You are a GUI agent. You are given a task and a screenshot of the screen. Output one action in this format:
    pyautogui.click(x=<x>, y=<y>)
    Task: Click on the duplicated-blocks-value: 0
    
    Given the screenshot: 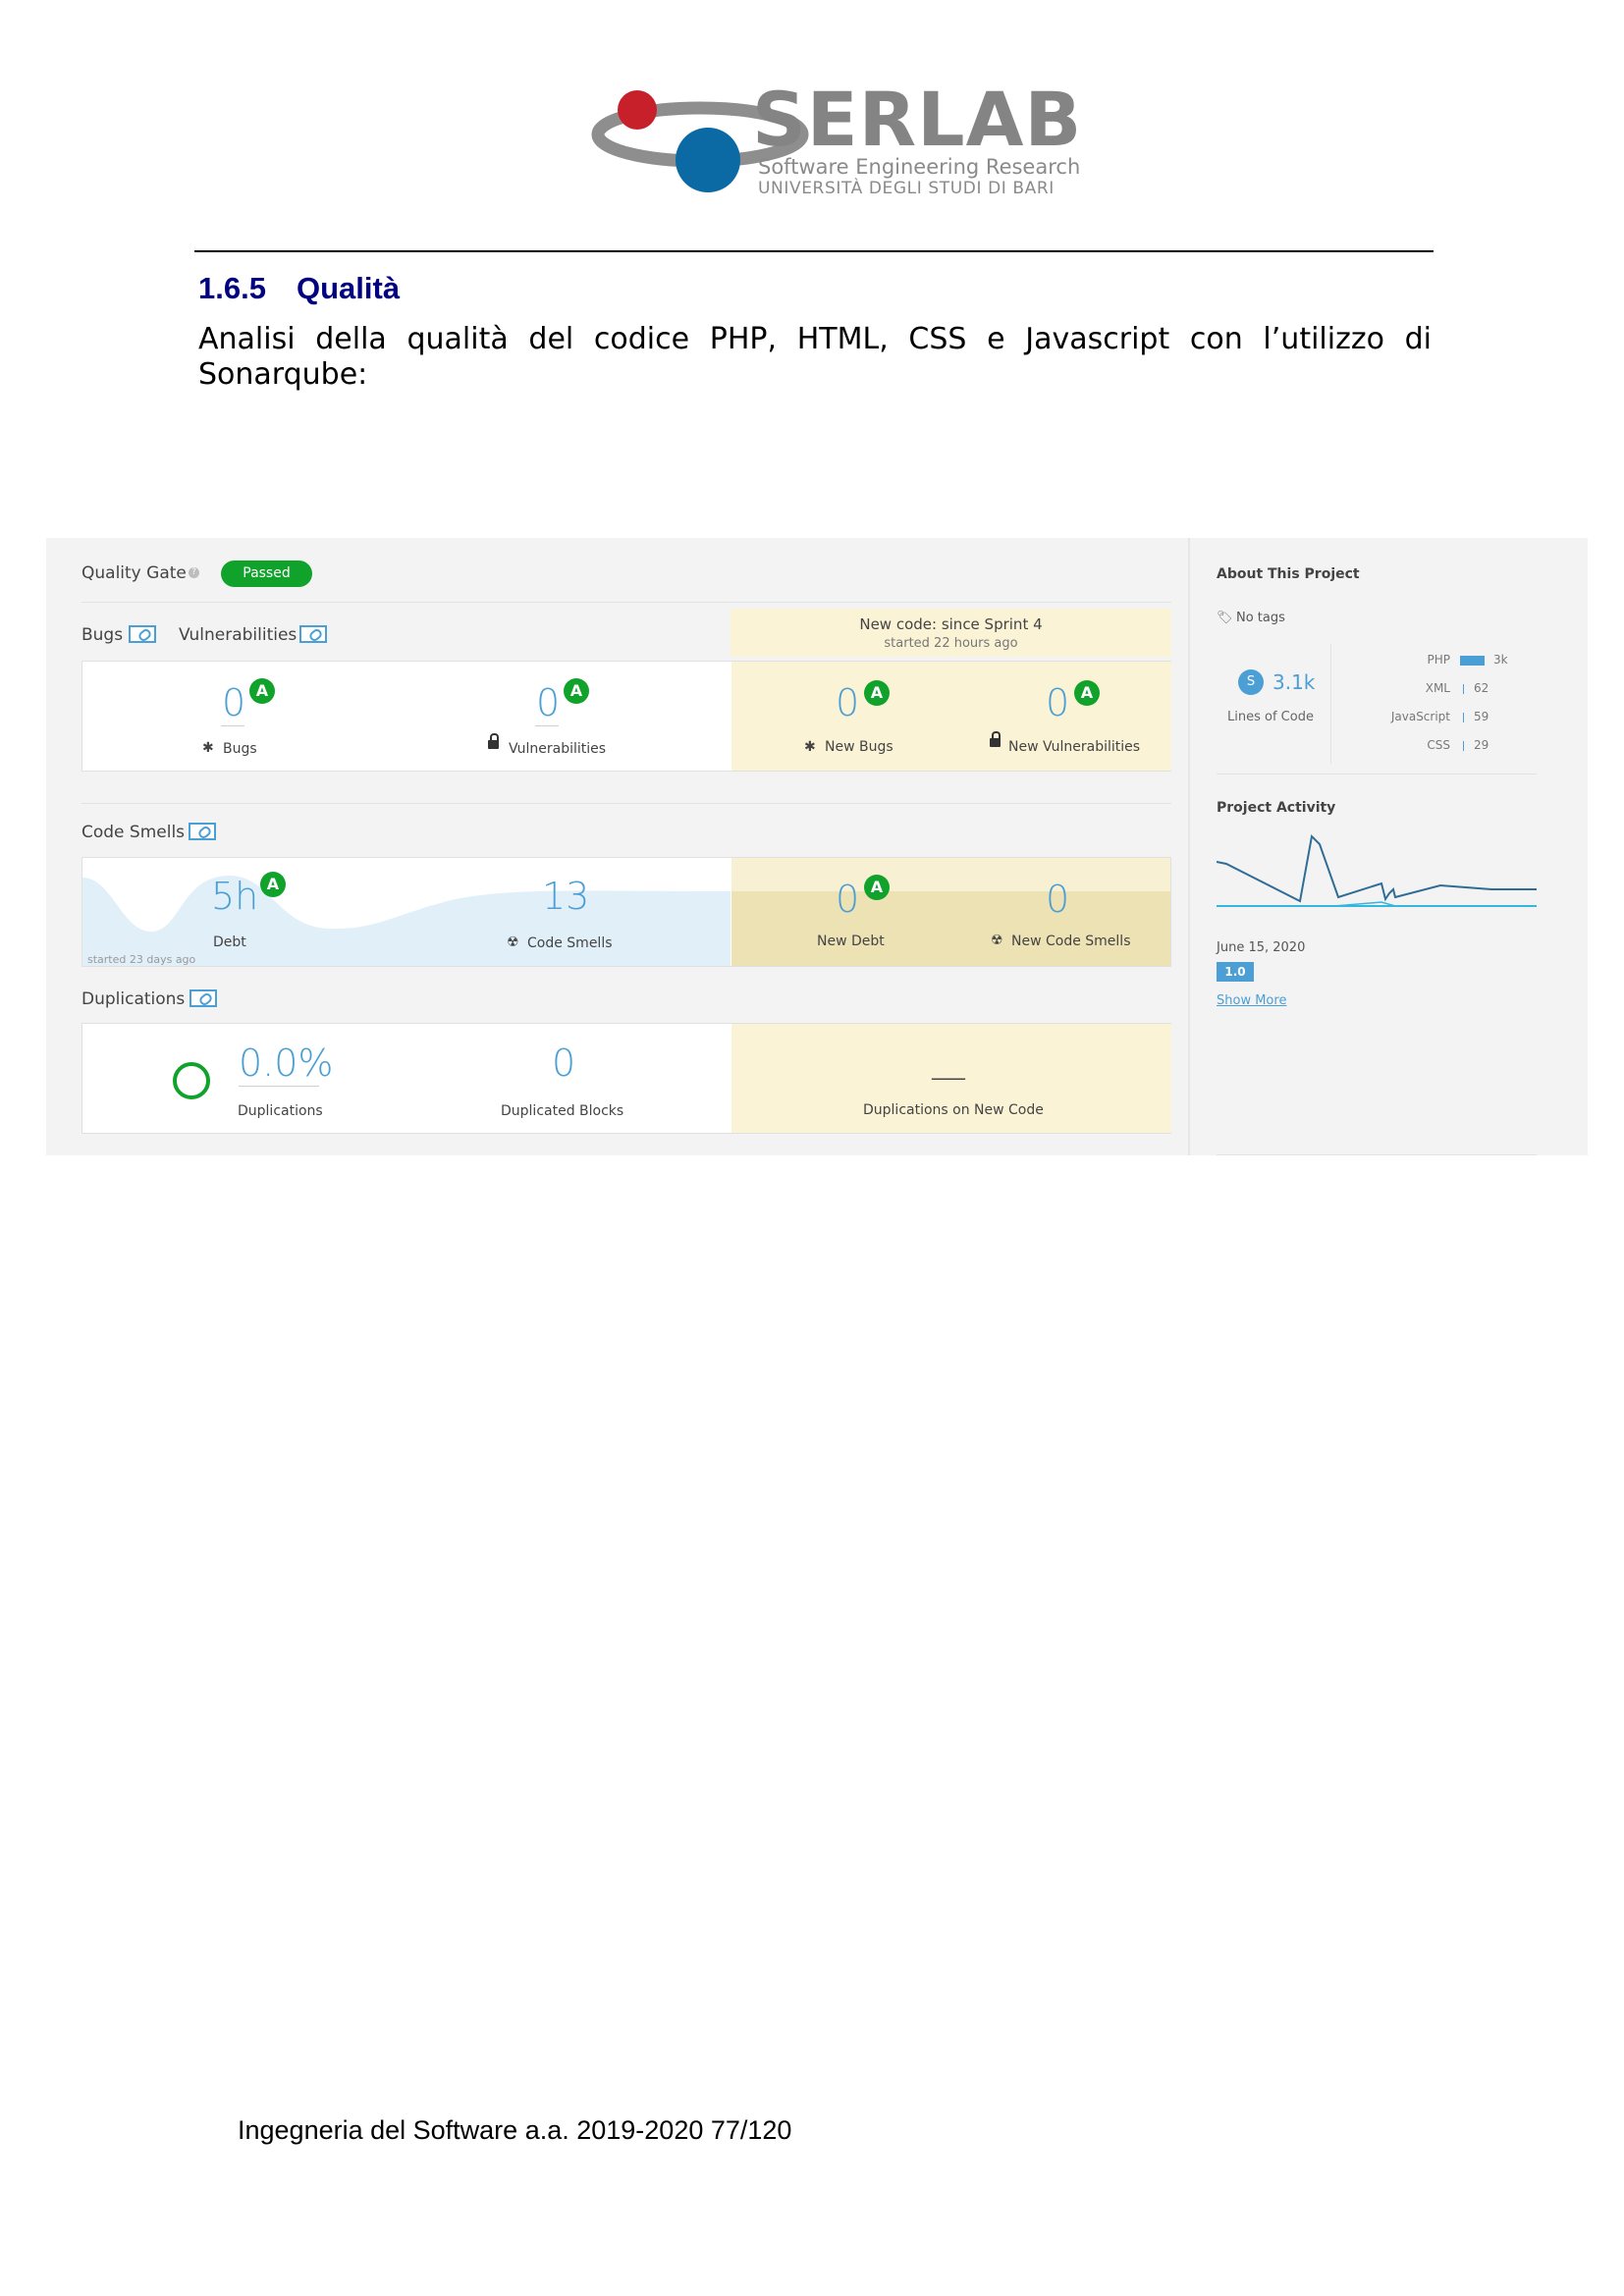 What is the action you would take?
    pyautogui.click(x=563, y=1063)
    